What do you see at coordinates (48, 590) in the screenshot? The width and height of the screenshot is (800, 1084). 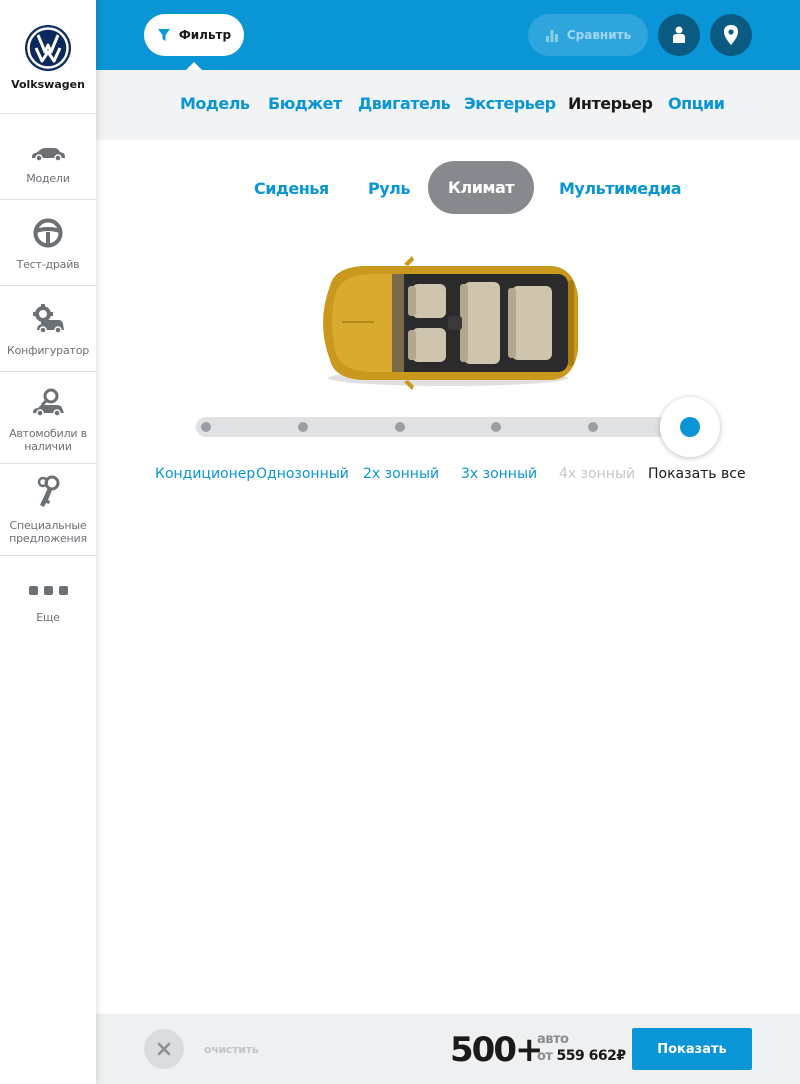 I see `more-dots-icon` at bounding box center [48, 590].